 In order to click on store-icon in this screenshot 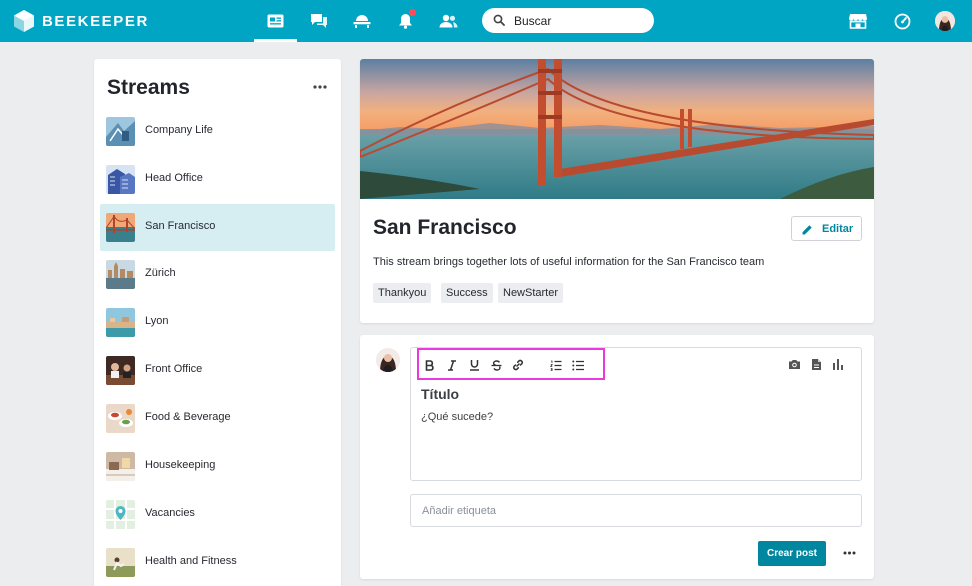, I will do `click(858, 21)`.